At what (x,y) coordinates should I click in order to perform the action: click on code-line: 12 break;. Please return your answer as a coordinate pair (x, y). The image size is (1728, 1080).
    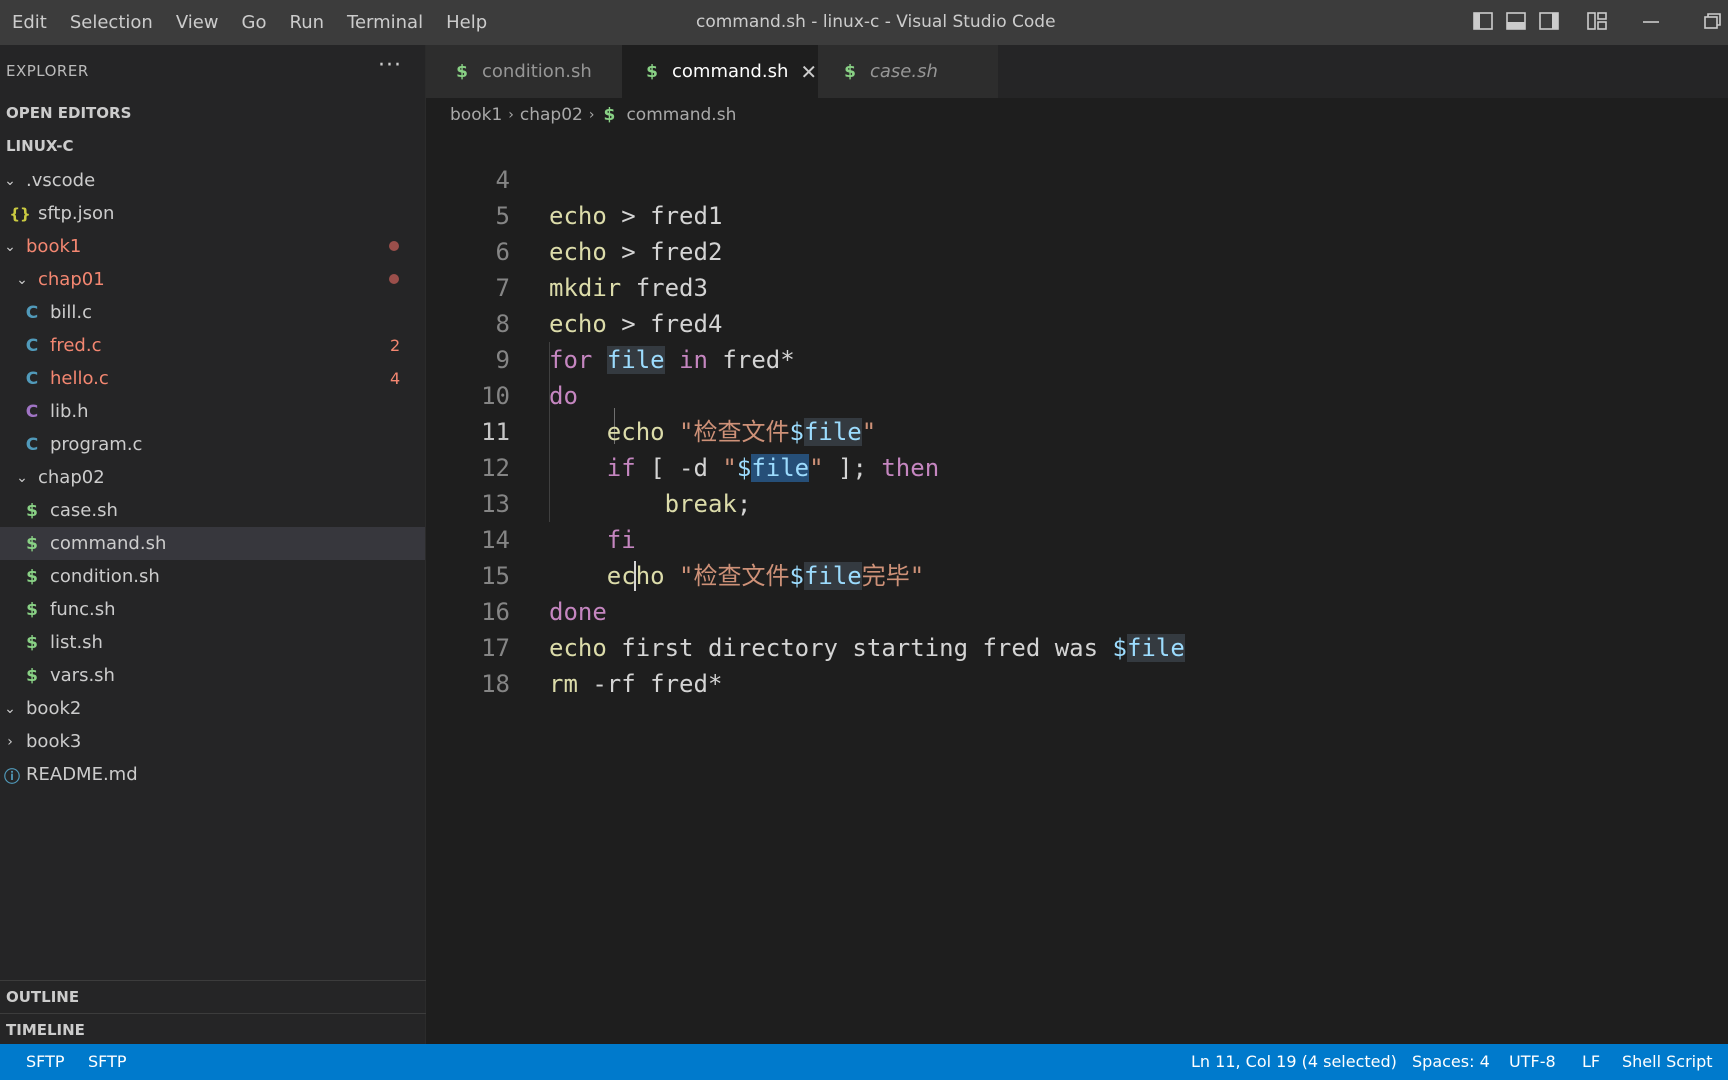
    Looking at the image, I should click on (1077, 466).